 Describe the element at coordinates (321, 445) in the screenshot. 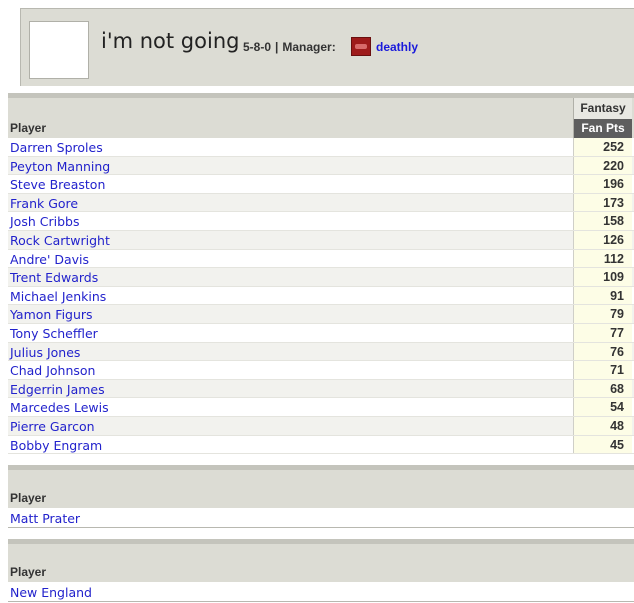

I see `table-row: Bobby Engram 45` at that location.